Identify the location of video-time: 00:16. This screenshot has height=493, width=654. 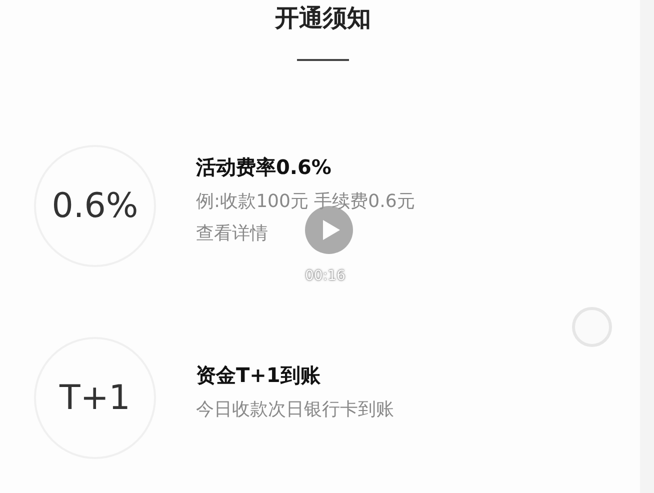
(325, 276).